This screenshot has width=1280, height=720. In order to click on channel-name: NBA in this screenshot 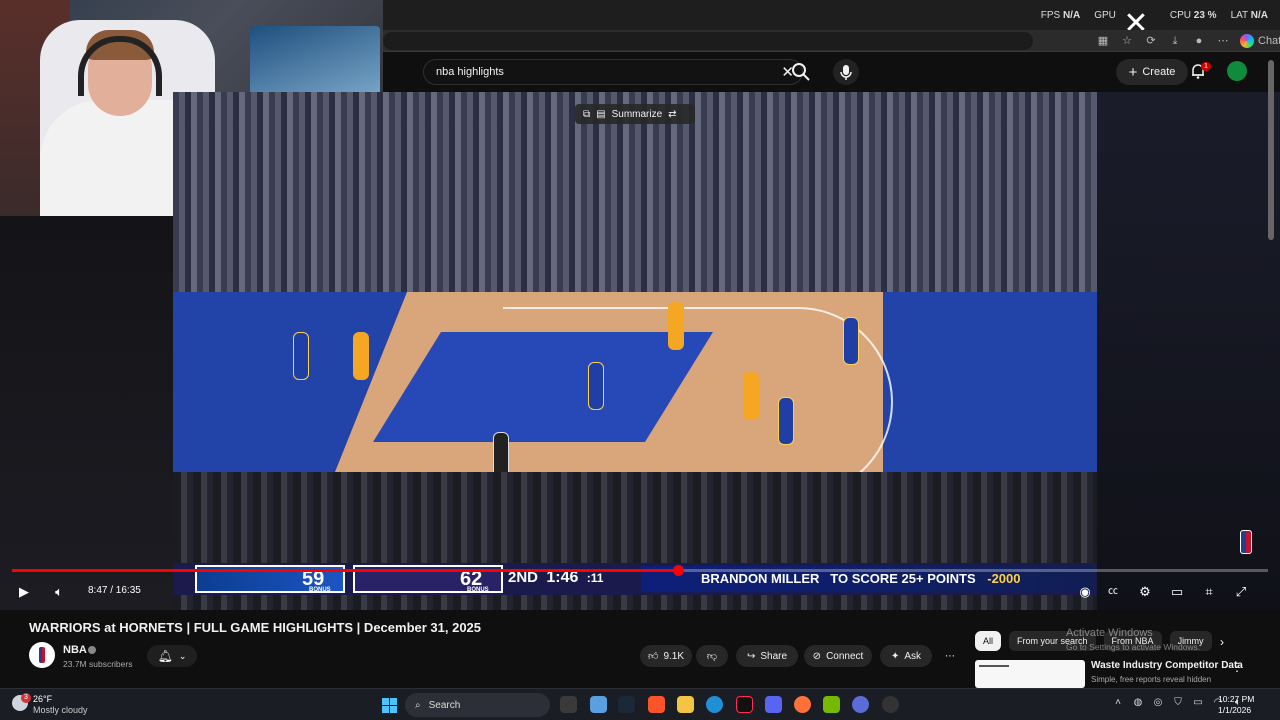, I will do `click(75, 650)`.